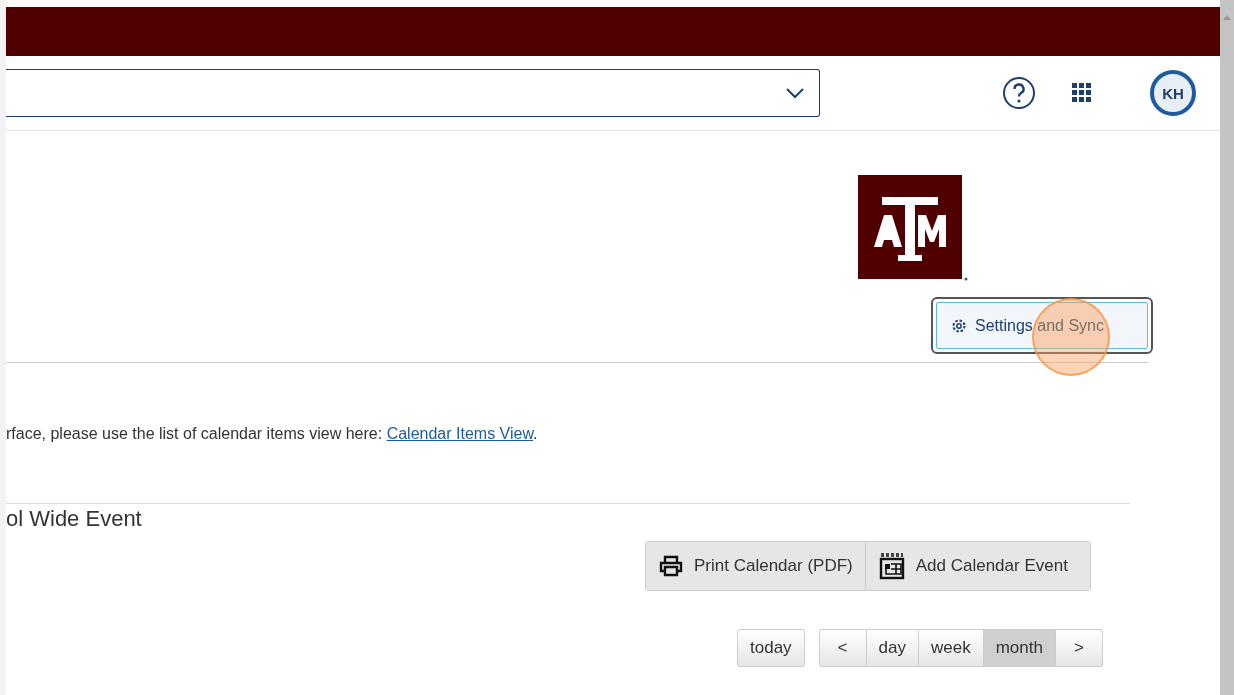 This screenshot has height=695, width=1234. What do you see at coordinates (1082, 93) in the screenshot?
I see `apps-grid-icon` at bounding box center [1082, 93].